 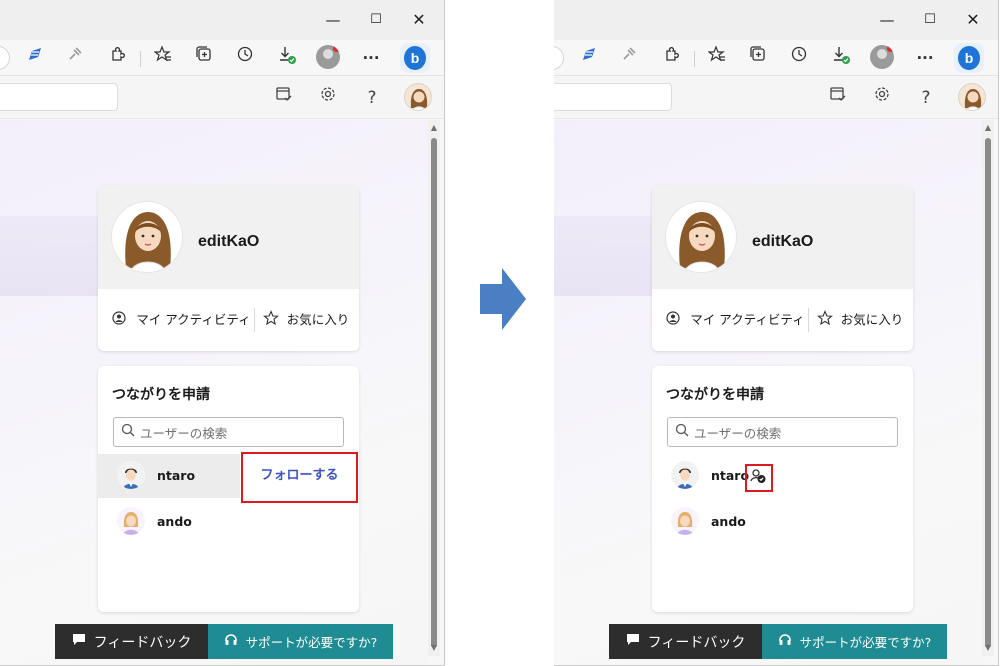 I want to click on list-item: ntaro, so click(x=782, y=476).